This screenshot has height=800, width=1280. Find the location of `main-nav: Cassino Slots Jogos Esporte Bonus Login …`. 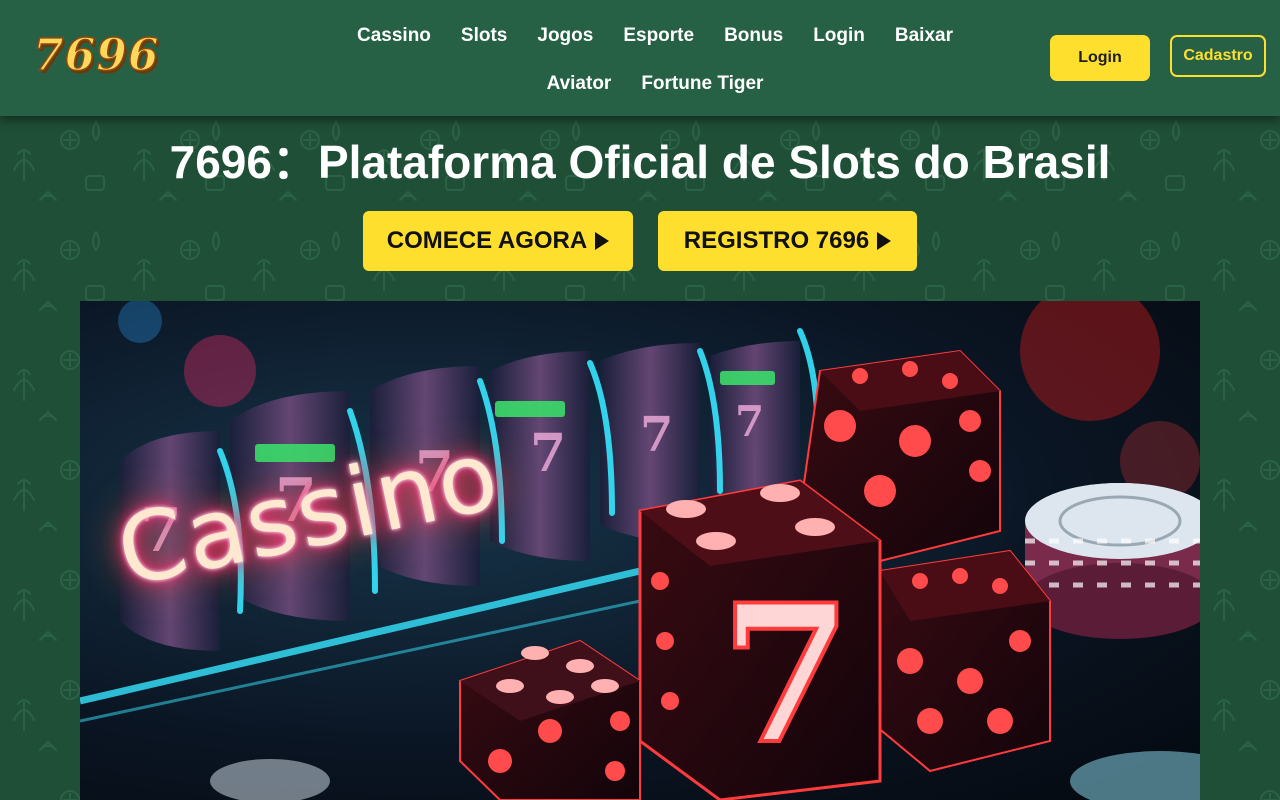

main-nav: Cassino Slots Jogos Esporte Bonus Login … is located at coordinates (655, 60).